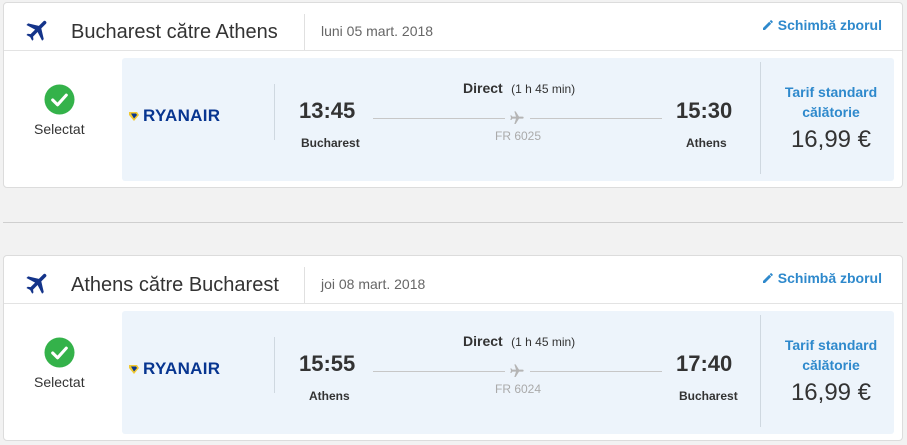 The height and width of the screenshot is (445, 907). What do you see at coordinates (704, 363) in the screenshot?
I see `arrival-time: 17:40` at bounding box center [704, 363].